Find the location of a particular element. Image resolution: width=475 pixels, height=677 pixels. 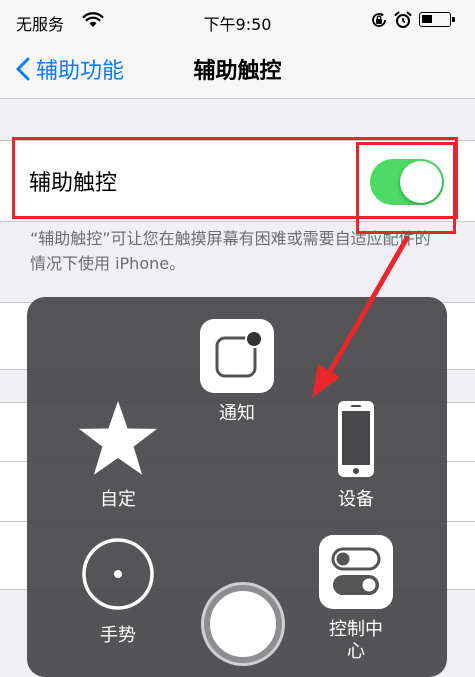

notification-icon is located at coordinates (237, 356).